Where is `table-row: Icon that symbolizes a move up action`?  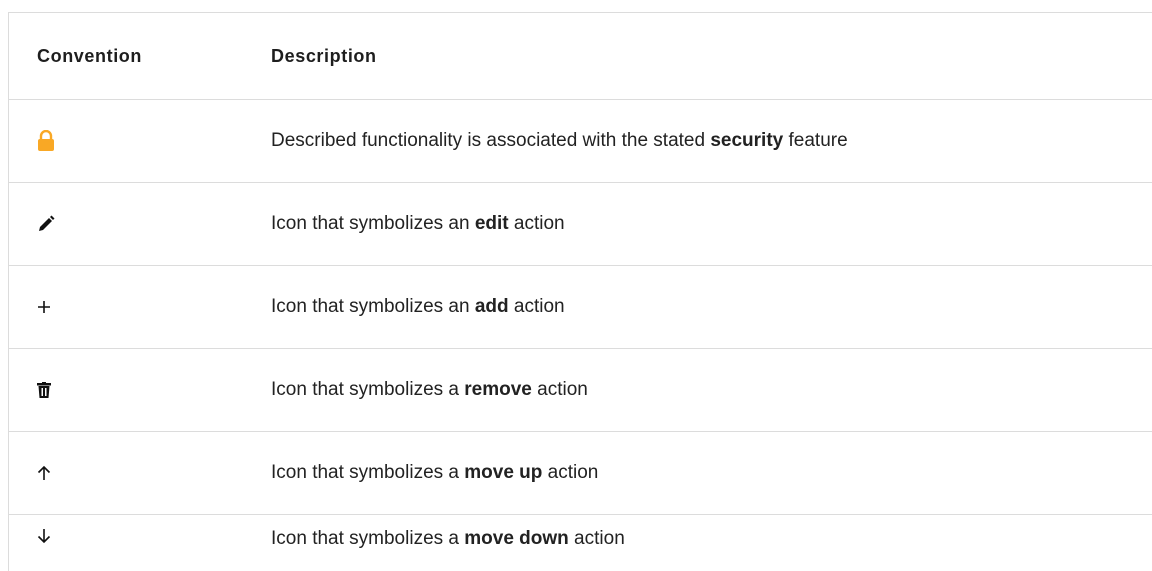 table-row: Icon that symbolizes a move up action is located at coordinates (580, 473).